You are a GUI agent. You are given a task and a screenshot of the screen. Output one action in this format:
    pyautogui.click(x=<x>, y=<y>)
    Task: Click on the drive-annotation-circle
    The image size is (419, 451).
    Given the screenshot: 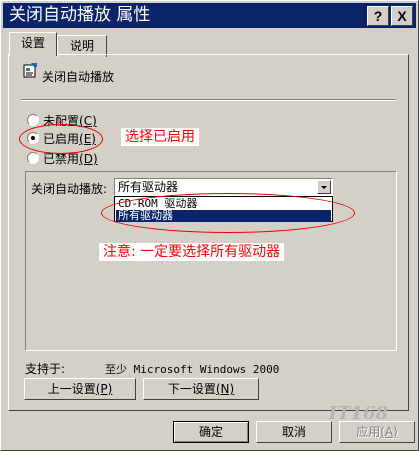 What is the action you would take?
    pyautogui.click(x=228, y=213)
    